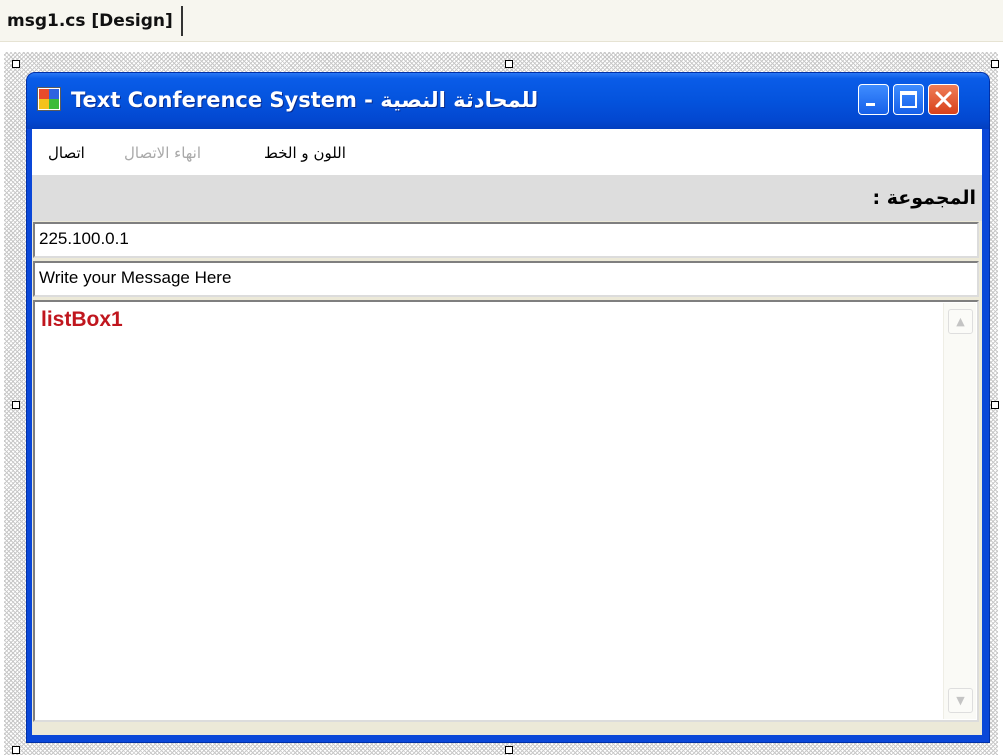 The height and width of the screenshot is (755, 1003). Describe the element at coordinates (16, 405) in the screenshot. I see `resize-handle-left` at that location.